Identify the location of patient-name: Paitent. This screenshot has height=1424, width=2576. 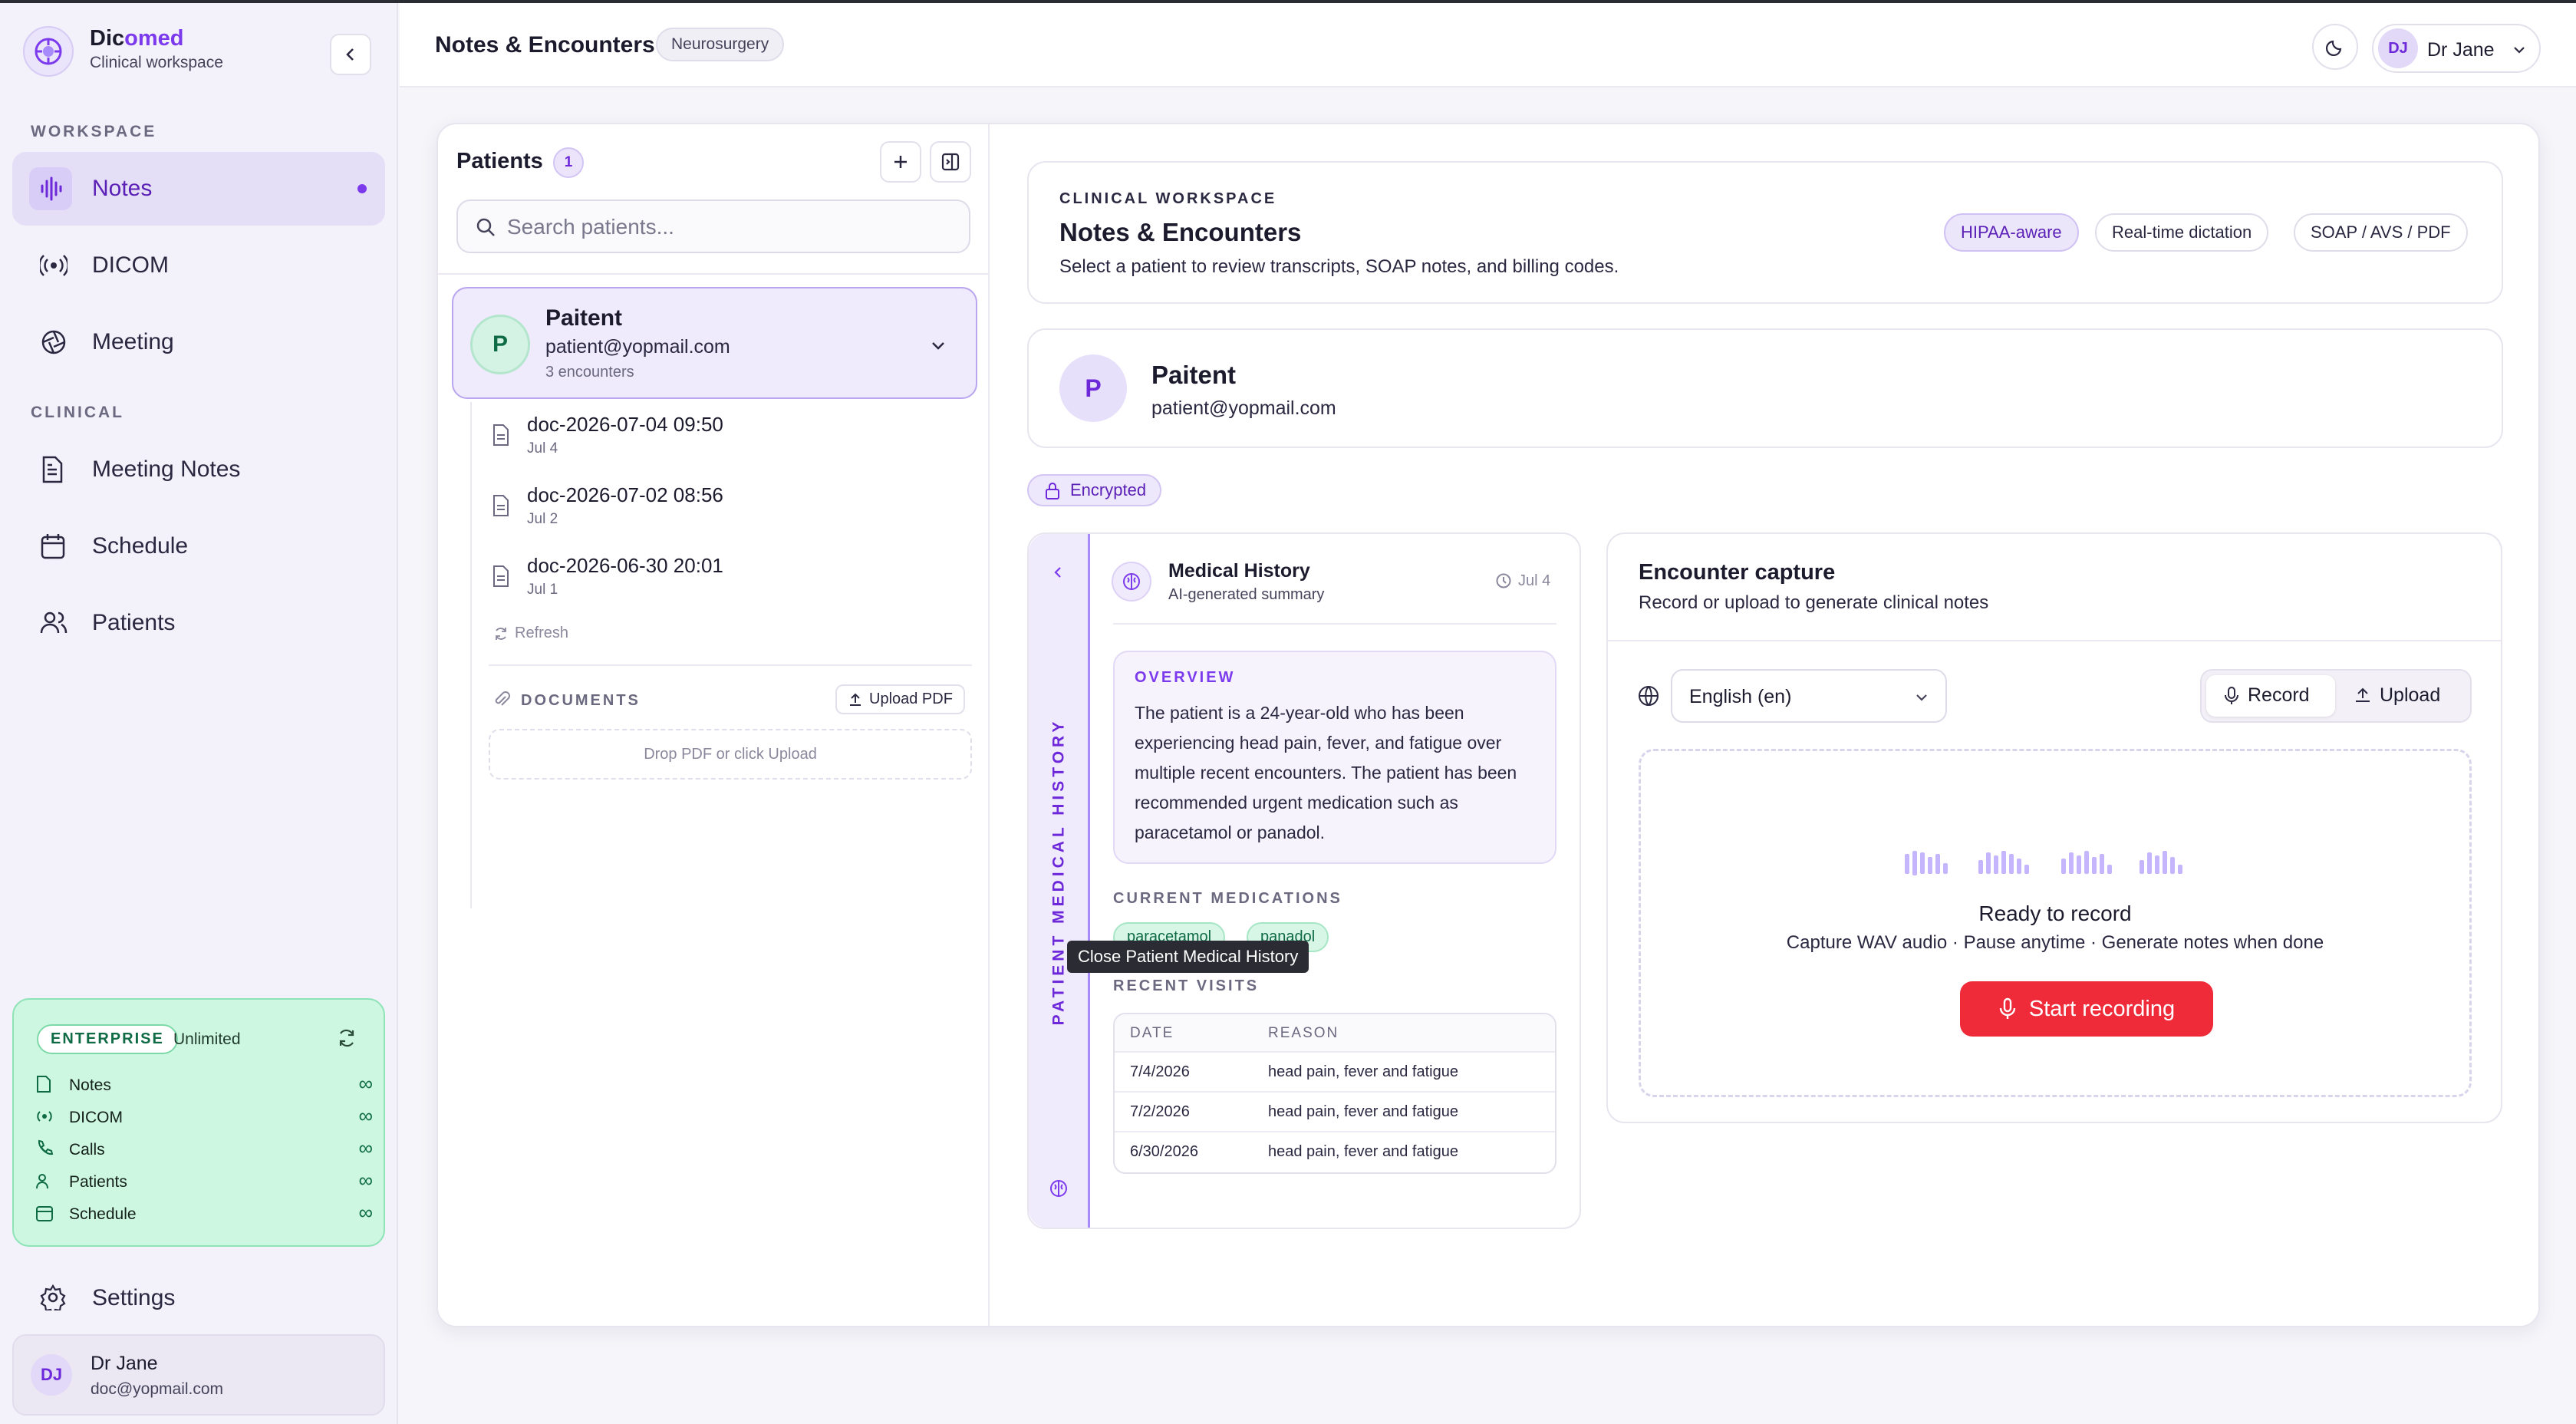
(584, 318).